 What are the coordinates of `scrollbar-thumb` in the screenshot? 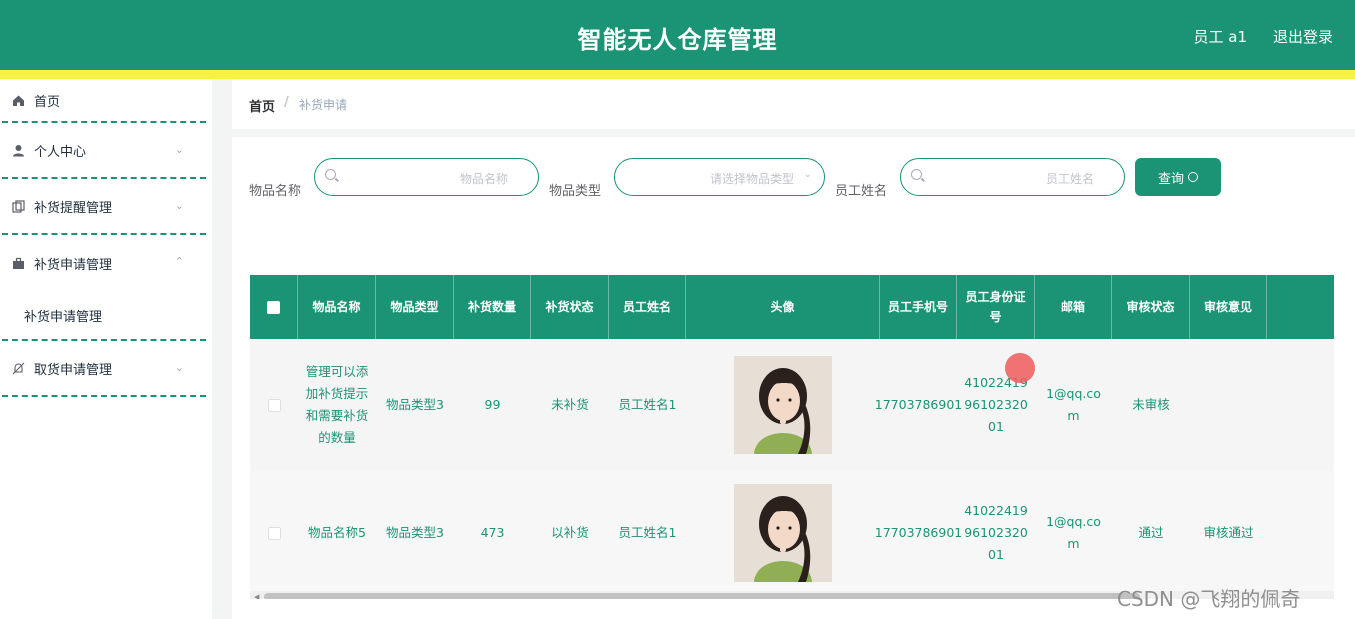 It's located at (702, 596).